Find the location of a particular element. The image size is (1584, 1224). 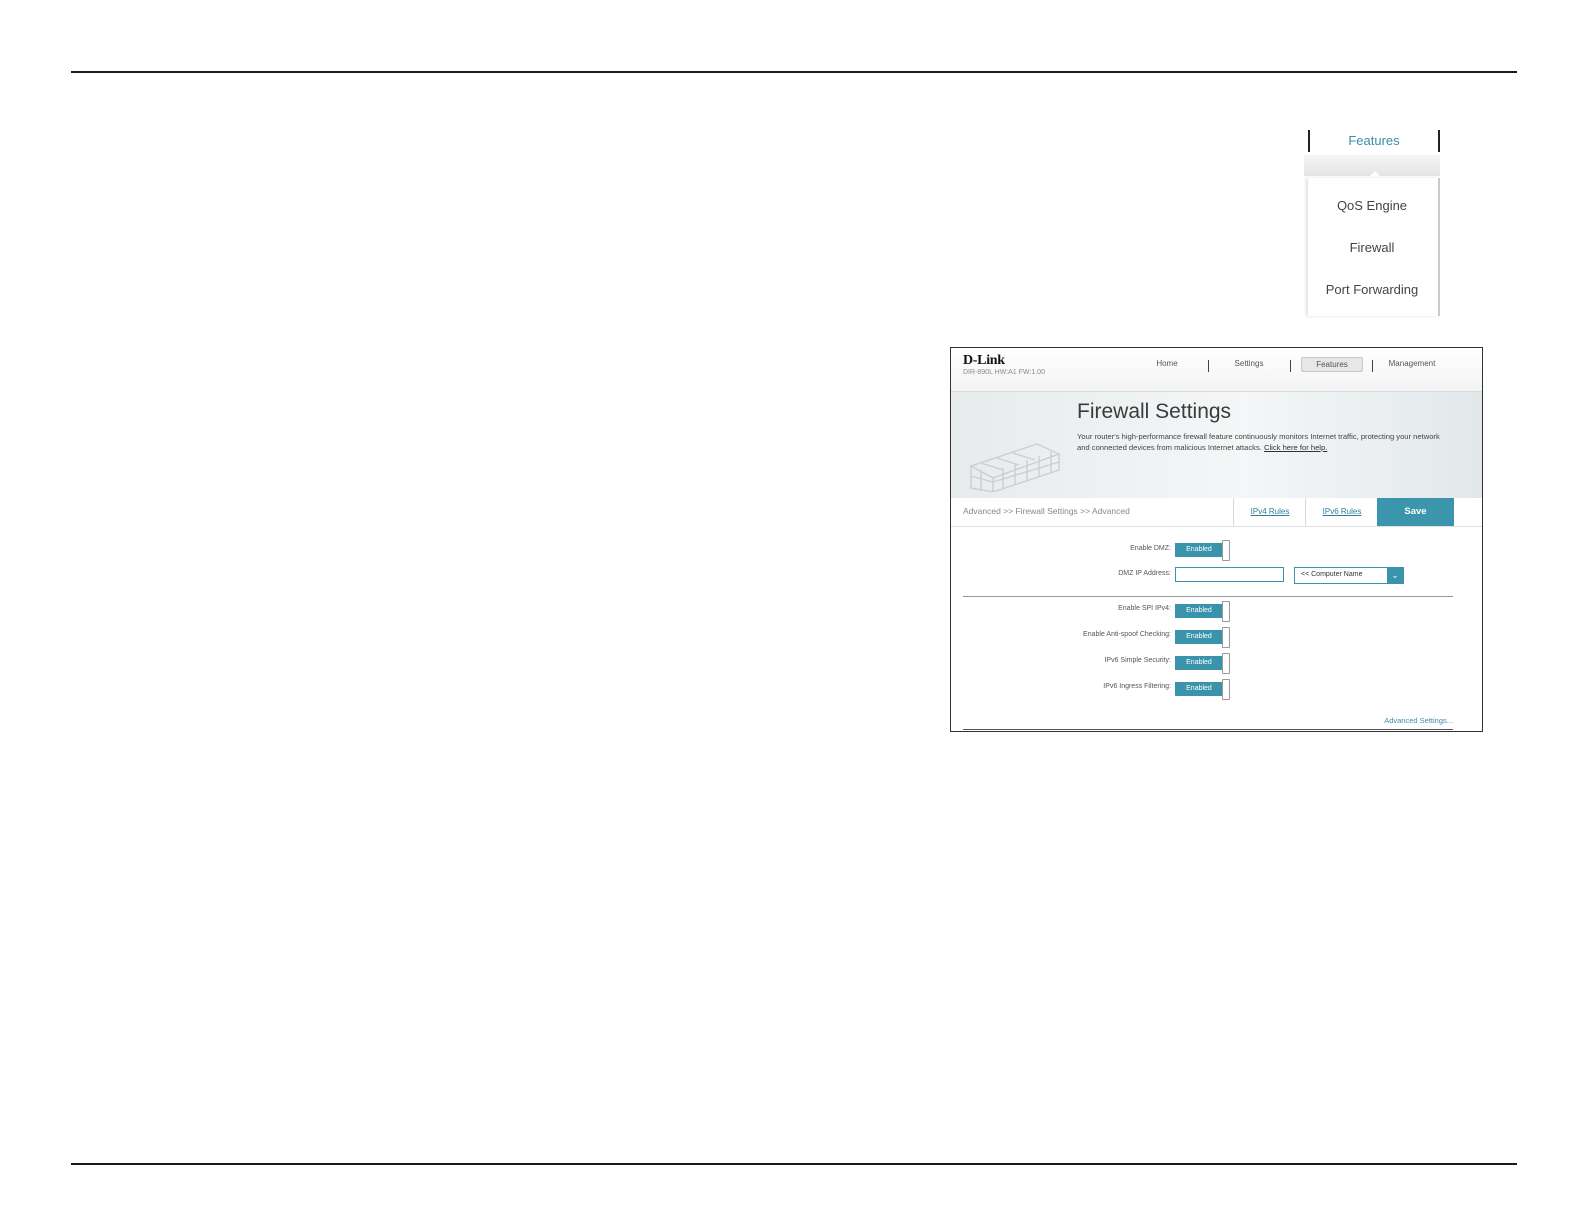

enable-spi-ipv4-toggle: Enabled is located at coordinates (1202, 611).